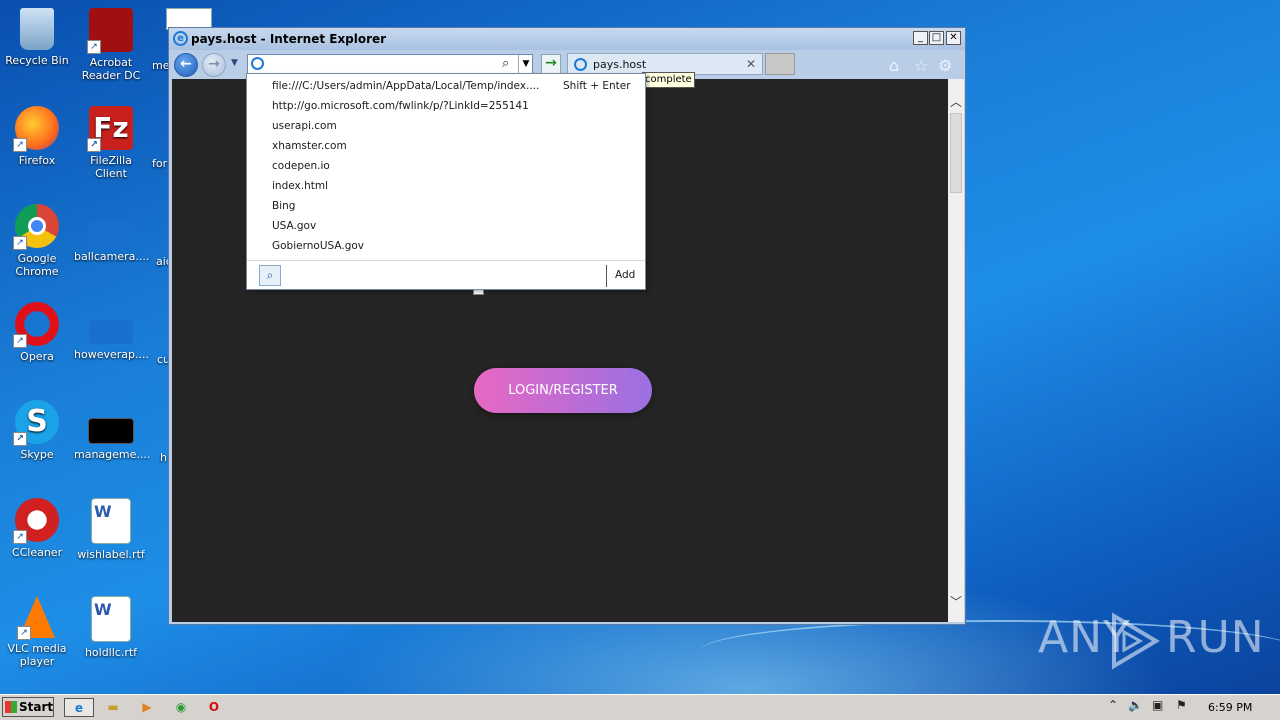 The image size is (1280, 720). Describe the element at coordinates (668, 80) in the screenshot. I see `status-tooltip: complete` at that location.